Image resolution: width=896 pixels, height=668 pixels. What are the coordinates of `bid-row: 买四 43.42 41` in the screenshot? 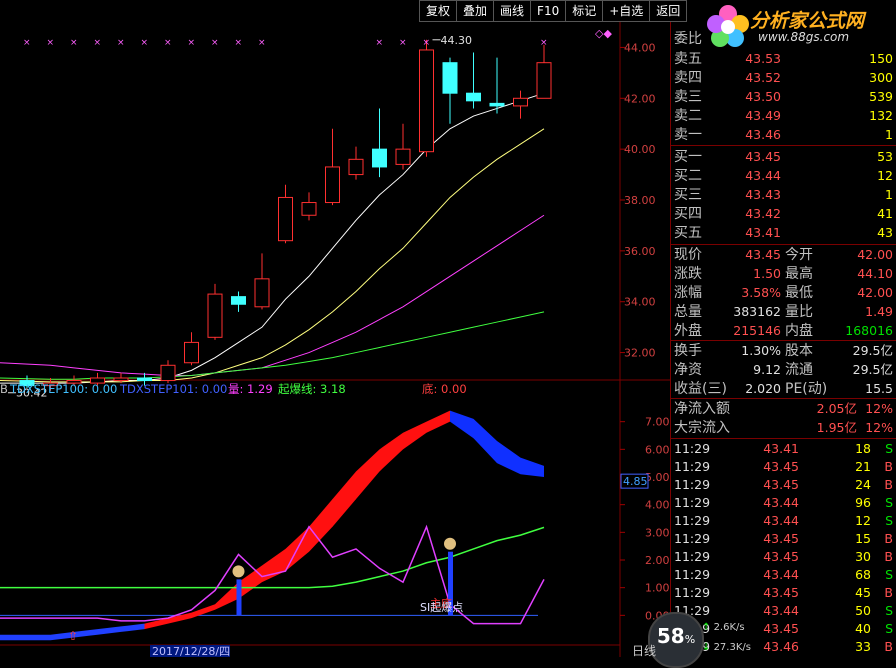 It's located at (783, 214).